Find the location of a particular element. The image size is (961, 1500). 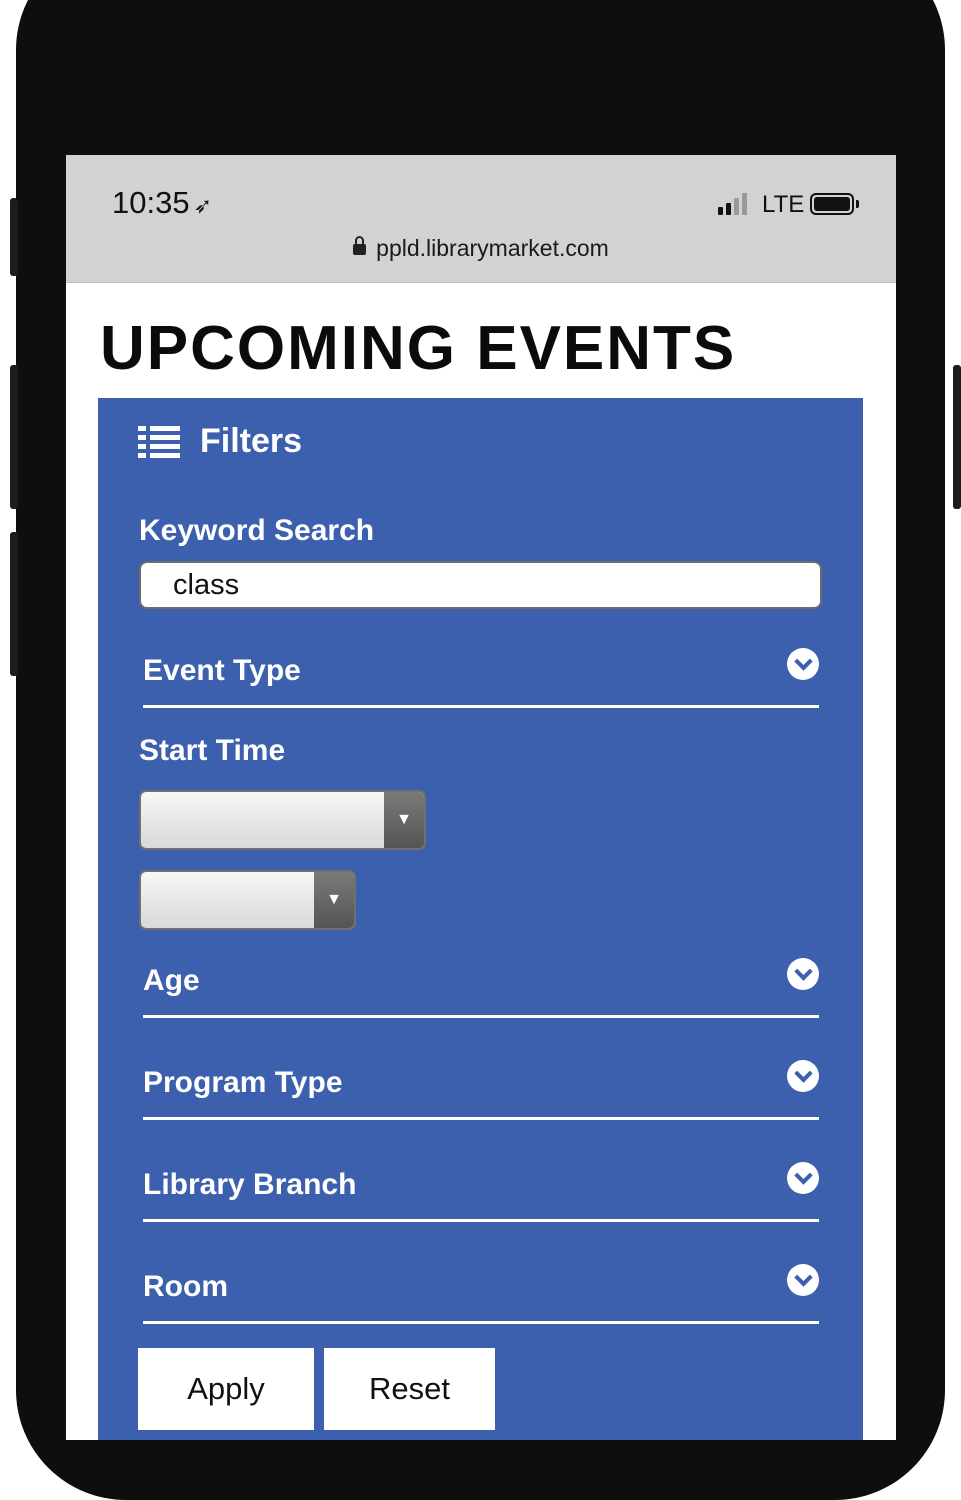

battery-icon is located at coordinates (832, 204).